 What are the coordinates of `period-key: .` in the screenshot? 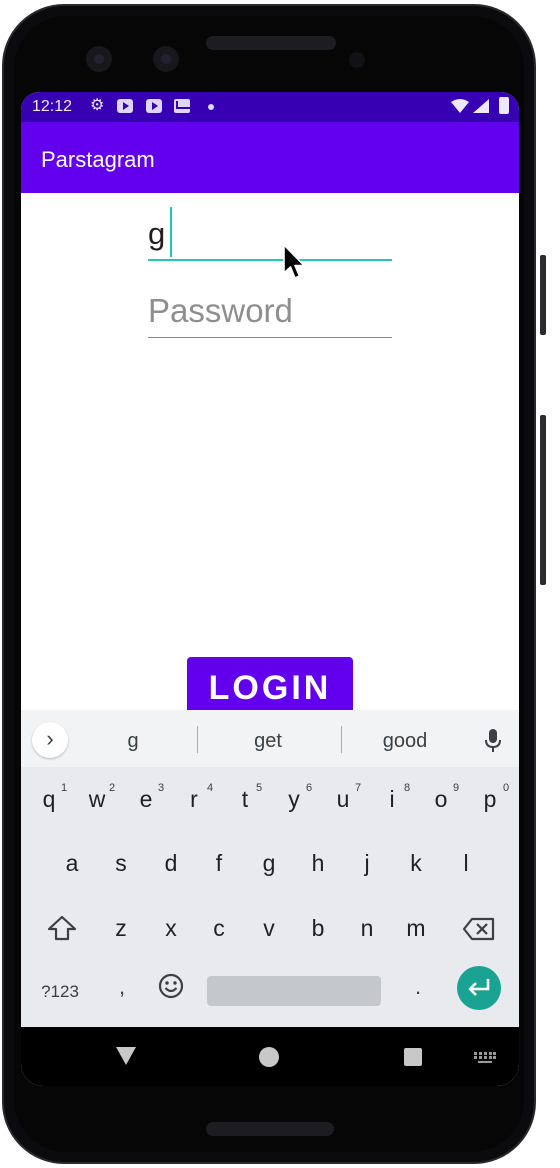 It's located at (418, 987).